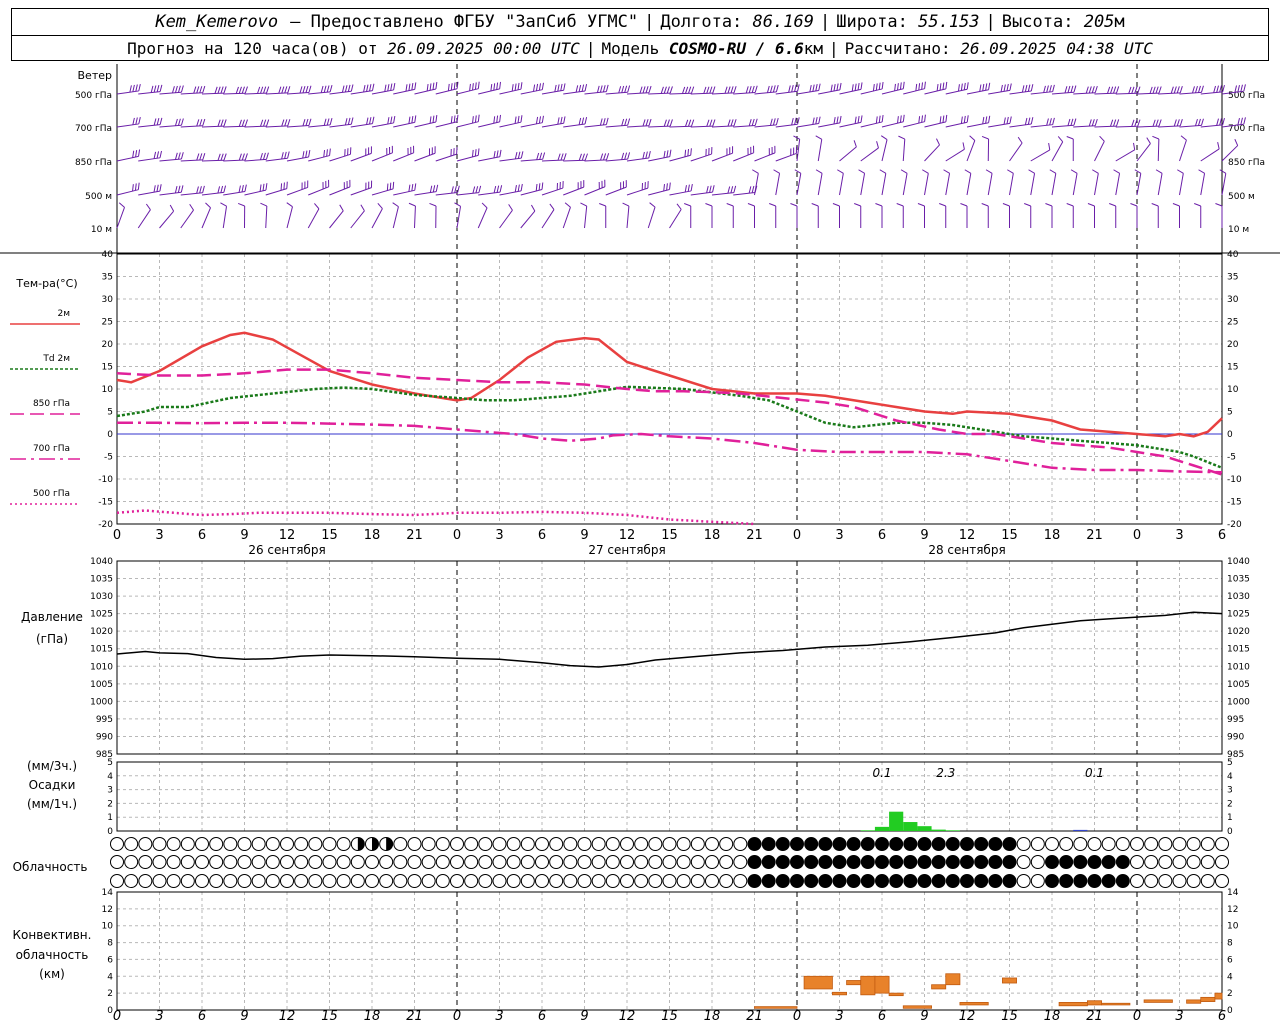  Describe the element at coordinates (108, 255) in the screenshot. I see `temp-panel-ytick-left: 40` at that location.